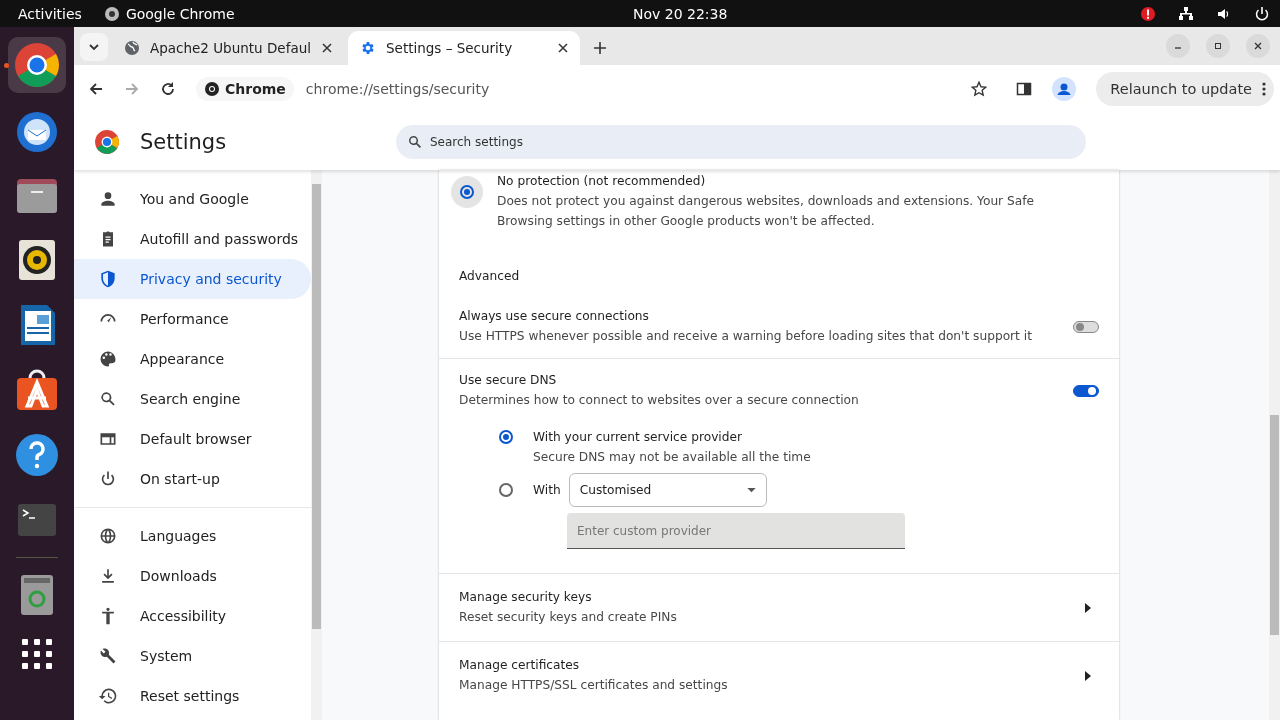  I want to click on chevron-down-icon, so click(94, 47).